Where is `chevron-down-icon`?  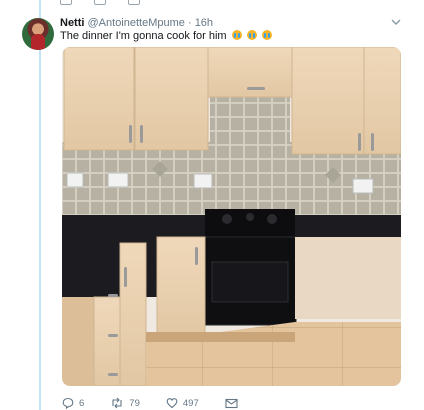 chevron-down-icon is located at coordinates (396, 22).